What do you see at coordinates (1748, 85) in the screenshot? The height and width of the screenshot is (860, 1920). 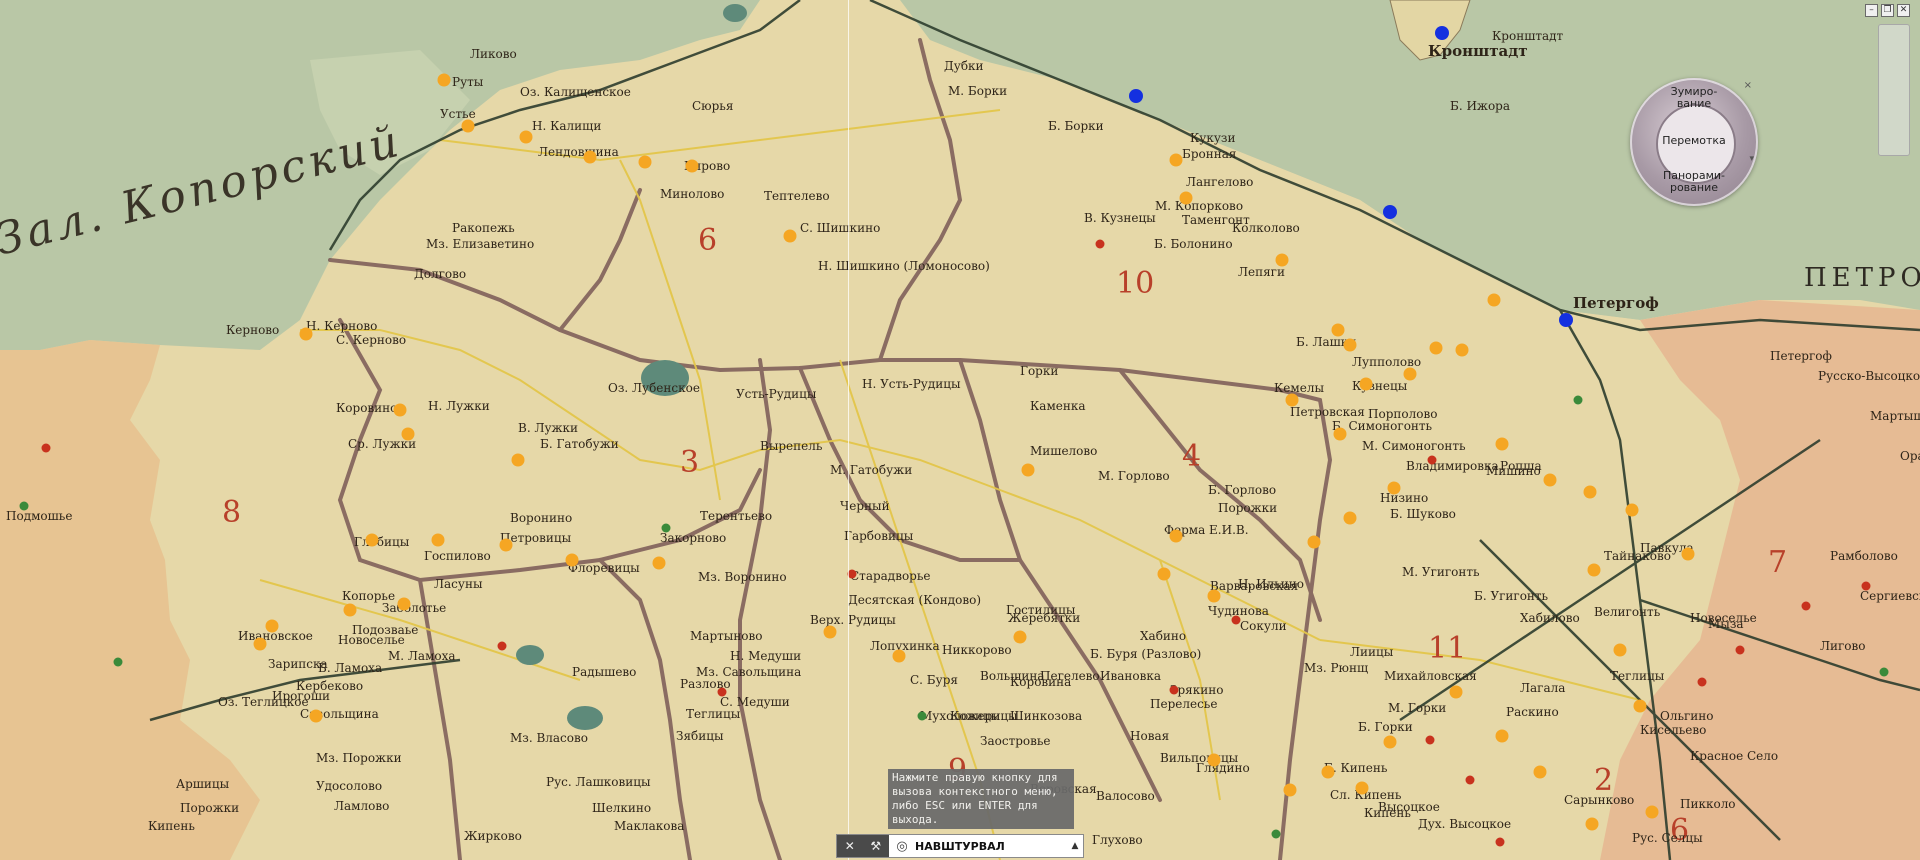 I see `close-icon: ×` at bounding box center [1748, 85].